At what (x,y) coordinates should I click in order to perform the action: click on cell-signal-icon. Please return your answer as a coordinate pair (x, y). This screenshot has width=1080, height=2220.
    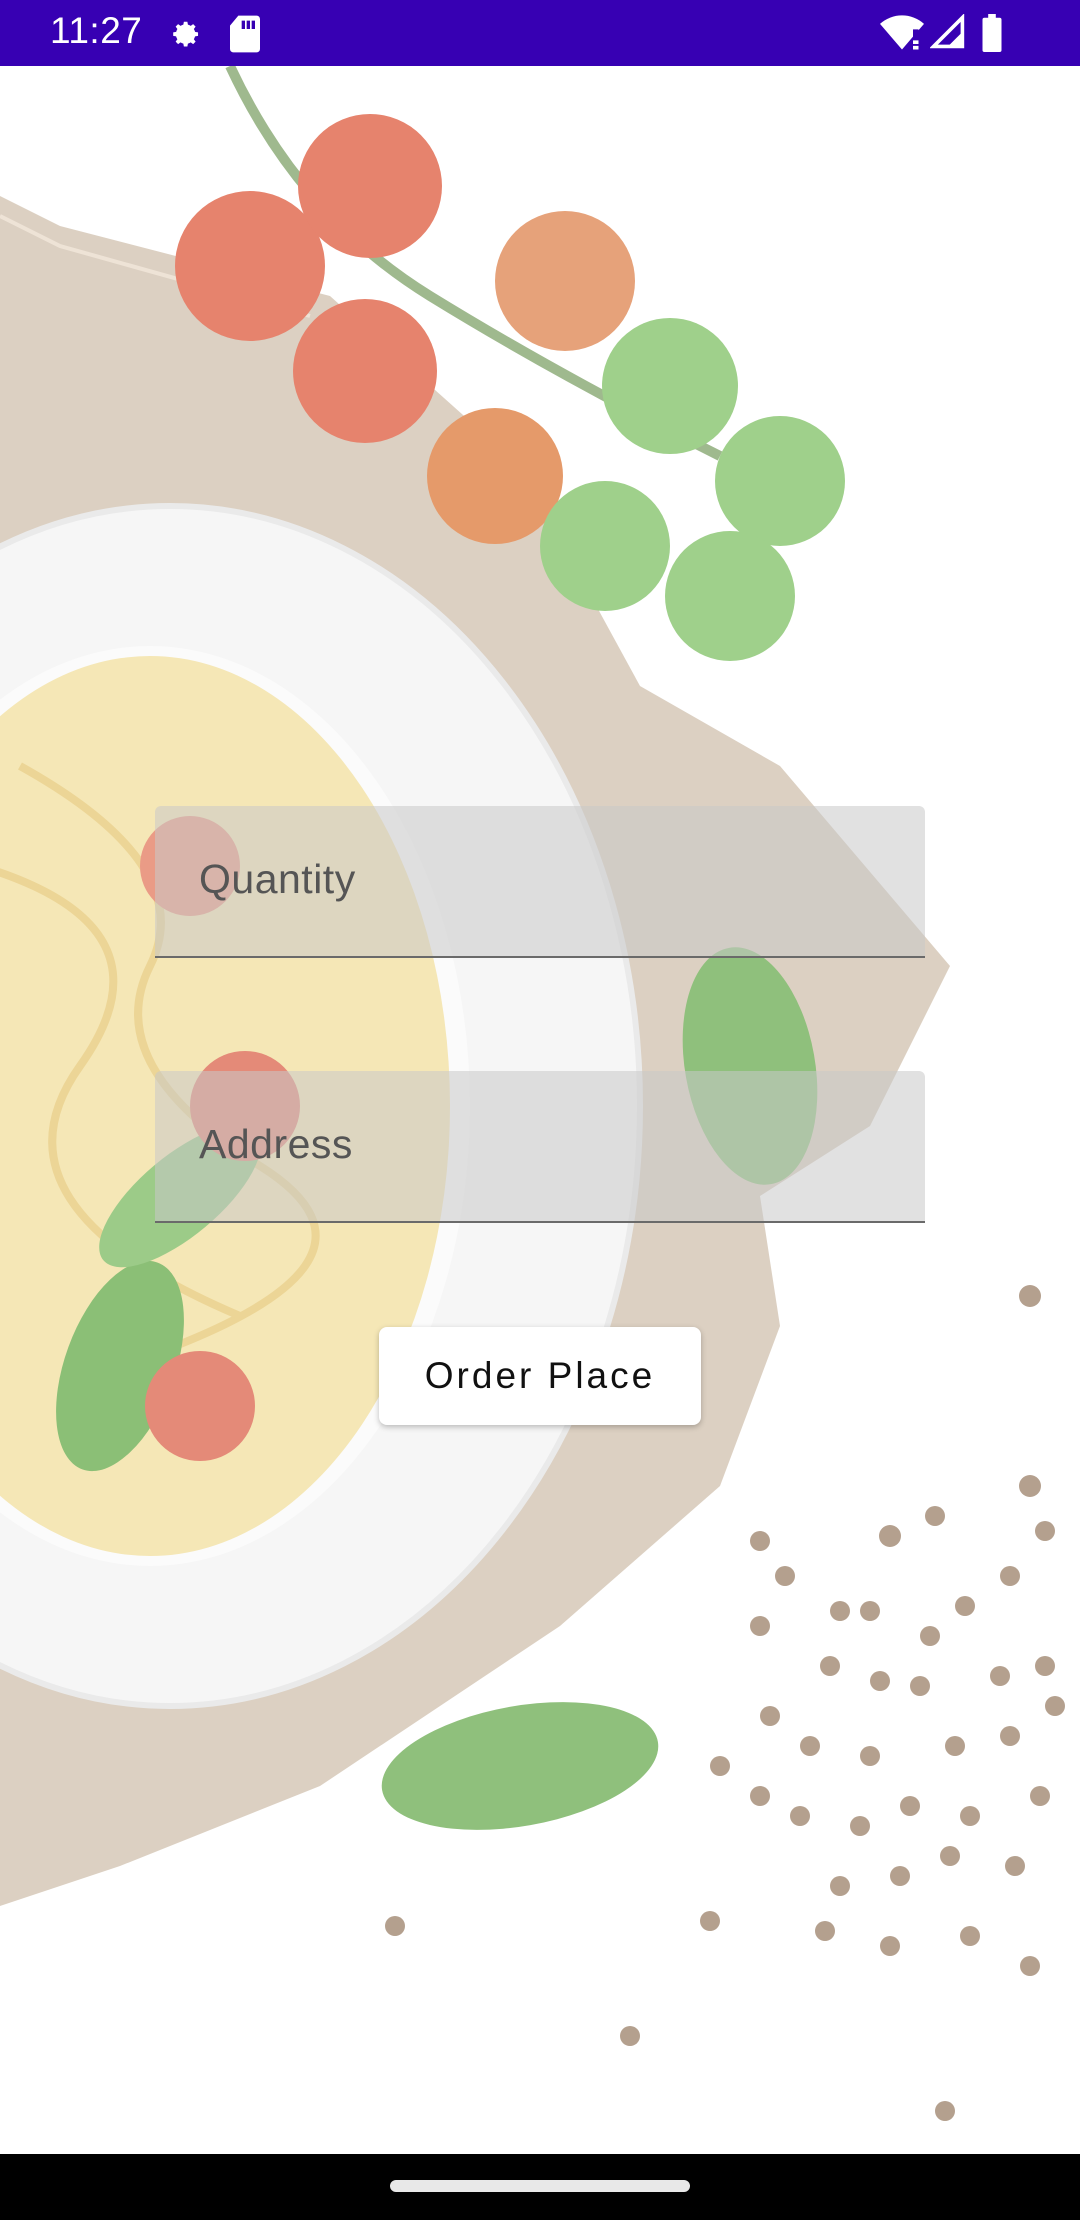
    Looking at the image, I should click on (947, 34).